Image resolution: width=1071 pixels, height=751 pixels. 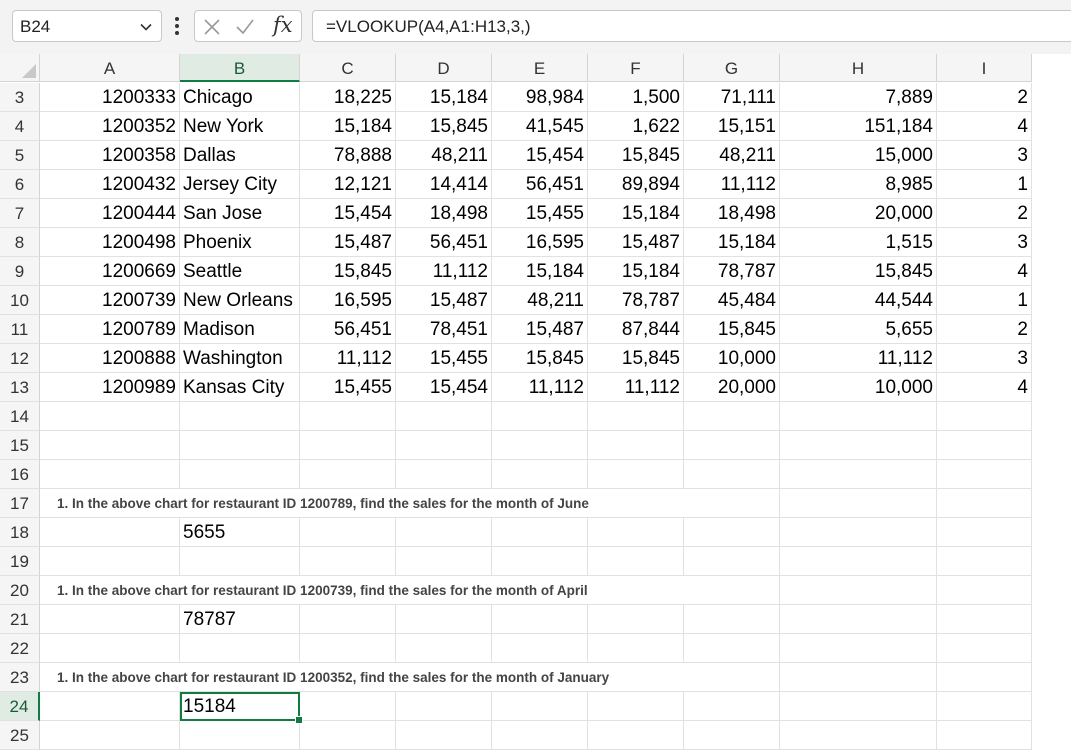 What do you see at coordinates (240, 213) in the screenshot?
I see `cell-b7: San Jose` at bounding box center [240, 213].